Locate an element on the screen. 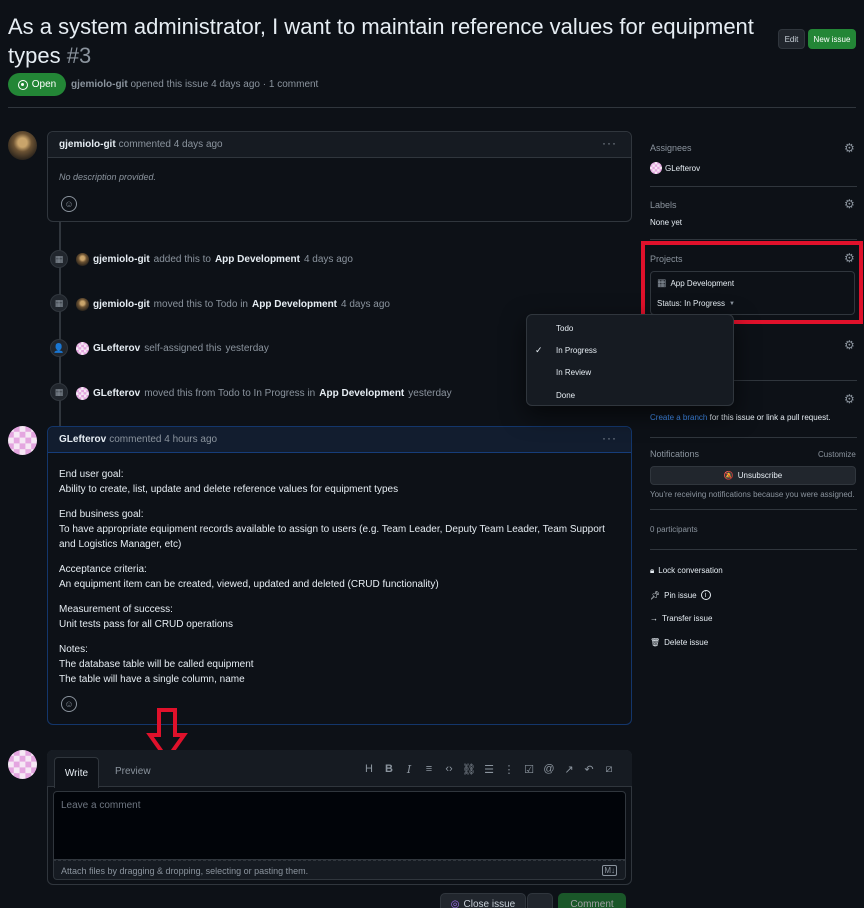  event-text: moved this to Todo in is located at coordinates (200, 304).